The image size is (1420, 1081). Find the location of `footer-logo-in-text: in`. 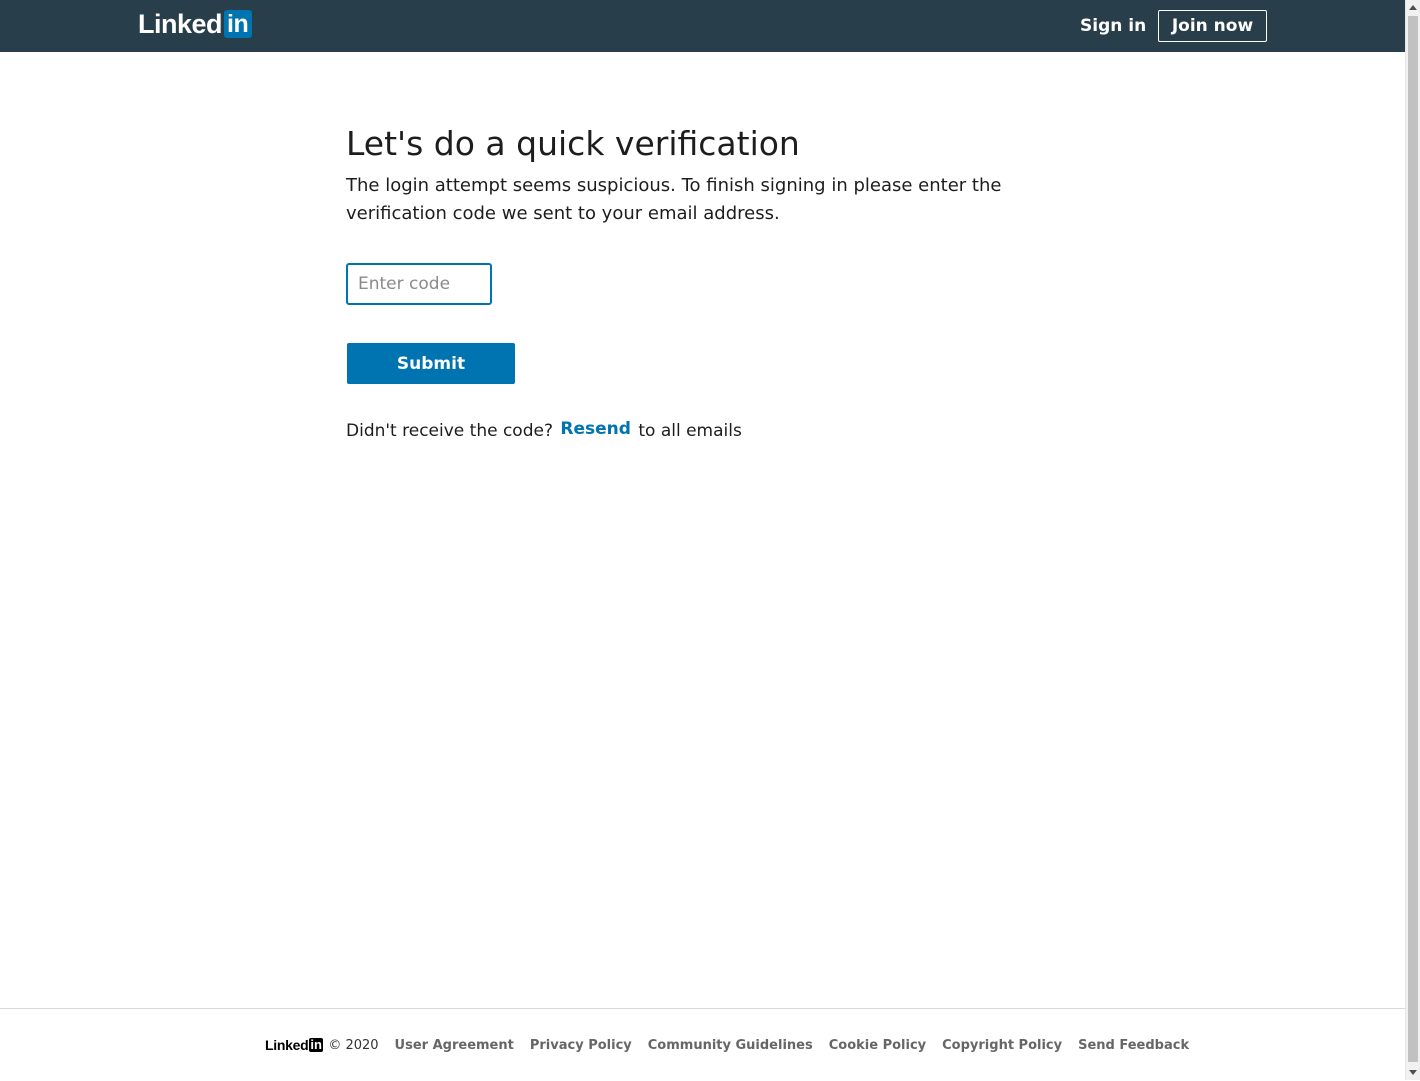

footer-logo-in-text: in is located at coordinates (316, 1044).